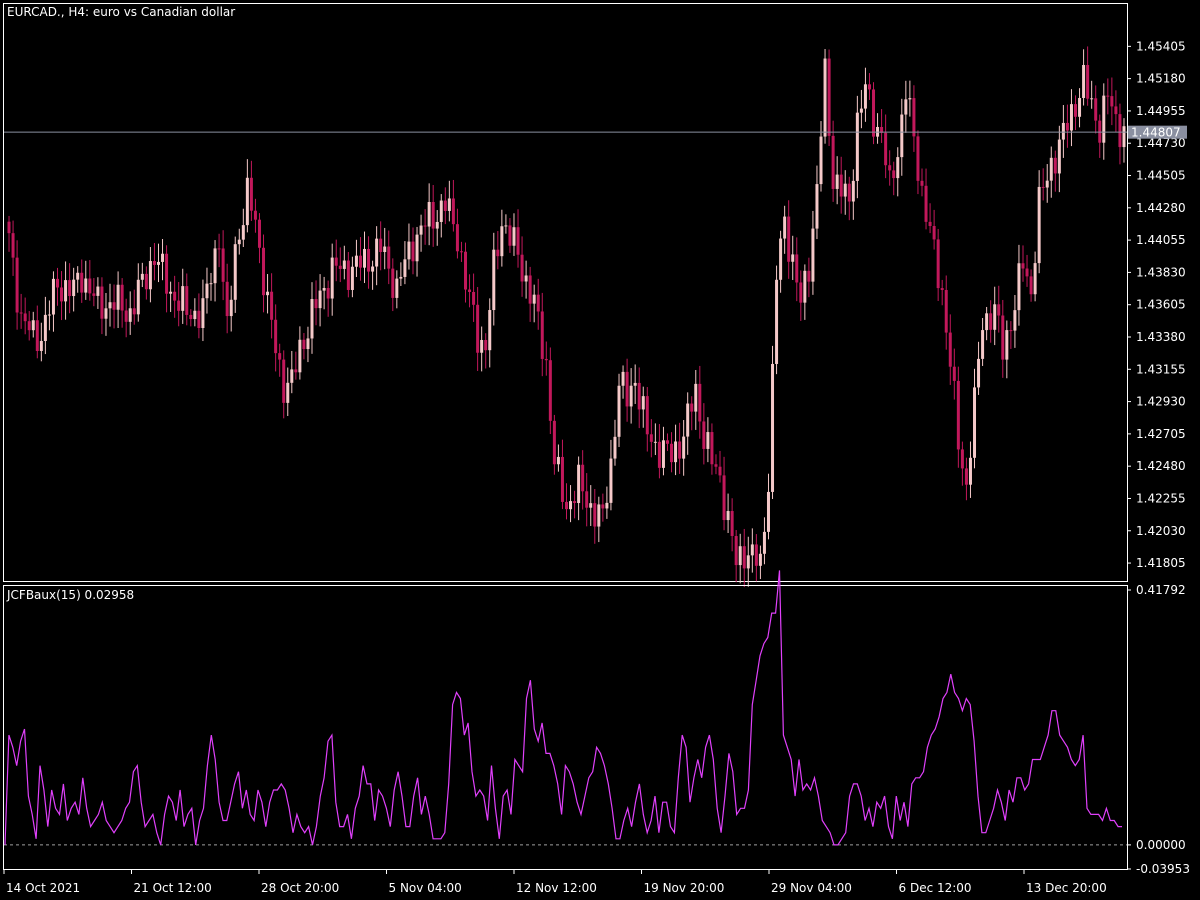 The image size is (1200, 900). Describe the element at coordinates (556, 888) in the screenshot. I see `time-tick-label: 12 Nov 12:00` at that location.